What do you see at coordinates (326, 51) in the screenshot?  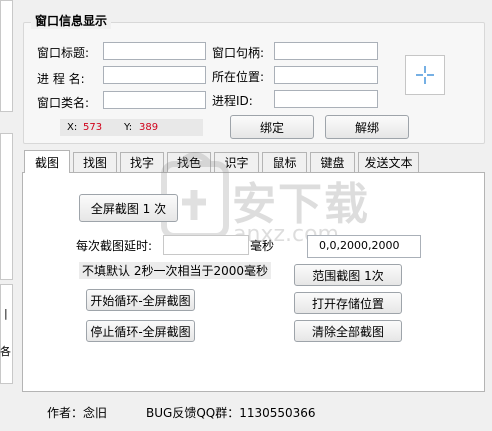 I see `window-handle-field` at bounding box center [326, 51].